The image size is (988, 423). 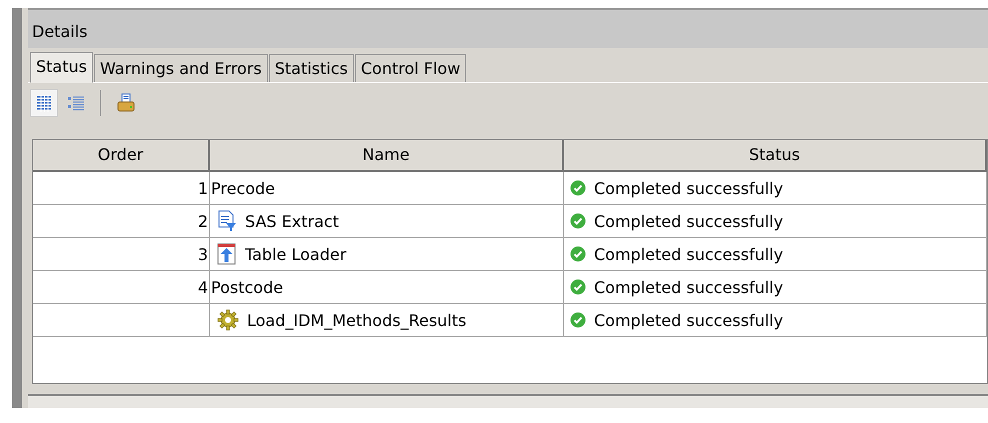 What do you see at coordinates (203, 188) in the screenshot?
I see `order-number: 1` at bounding box center [203, 188].